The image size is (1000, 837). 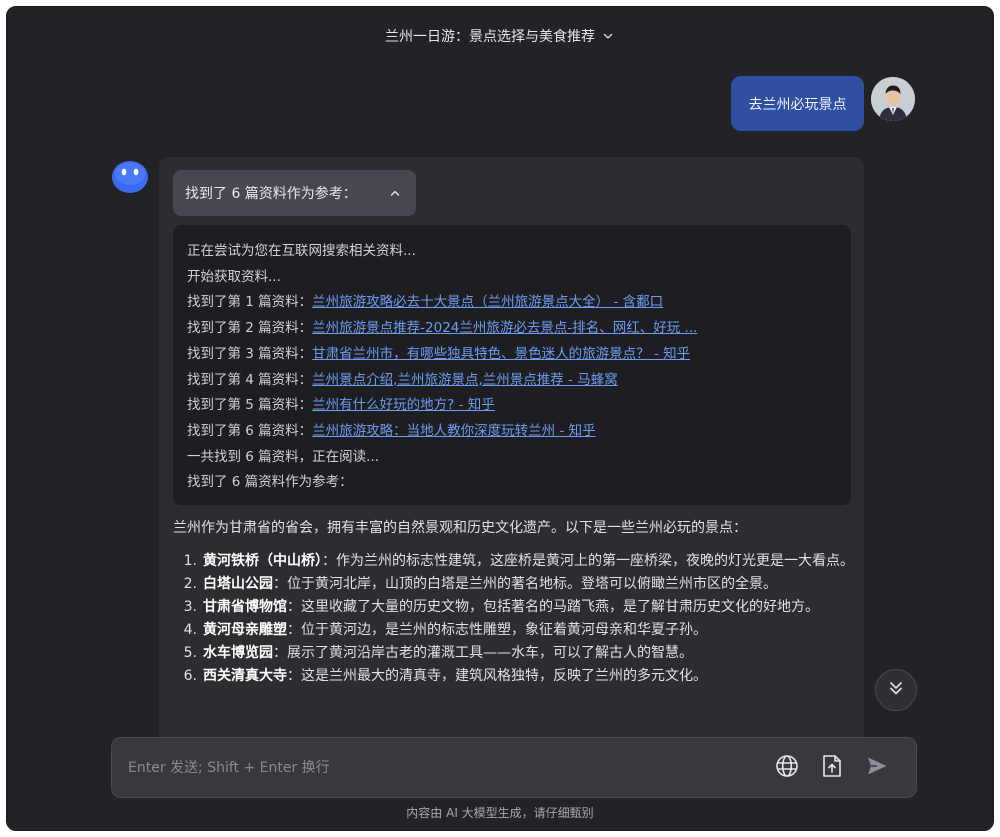 I want to click on reference-link-6: 兰州旅游攻略：当地人教你深度玩转兰州 - 知乎, so click(x=453, y=431).